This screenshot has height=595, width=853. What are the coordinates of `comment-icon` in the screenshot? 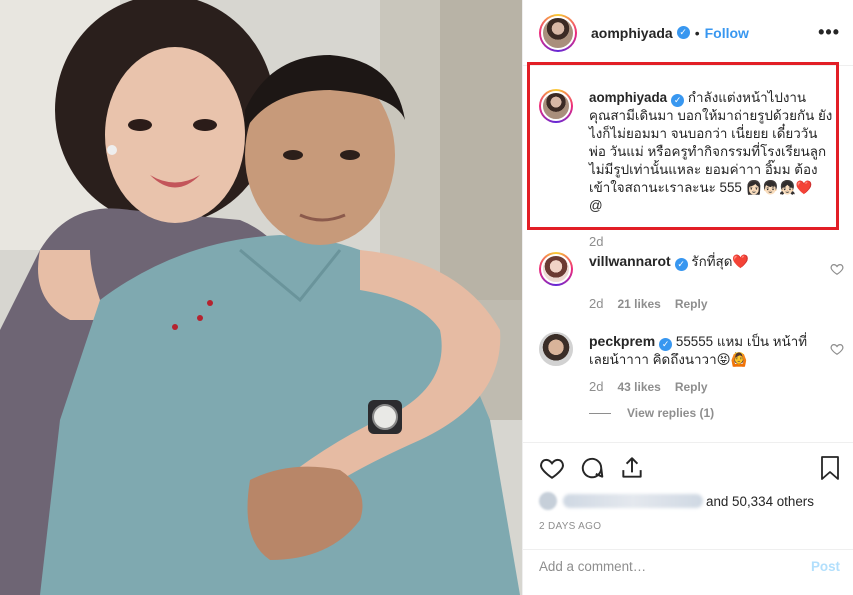 It's located at (592, 468).